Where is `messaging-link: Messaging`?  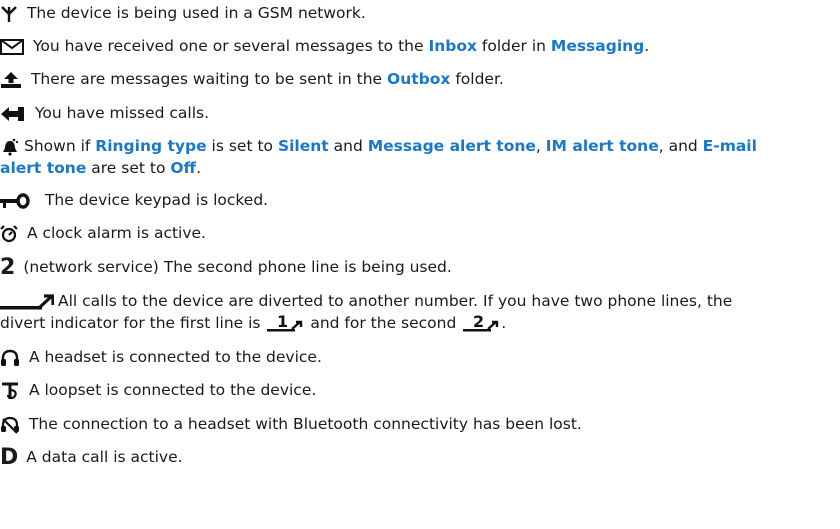
messaging-link: Messaging is located at coordinates (597, 46).